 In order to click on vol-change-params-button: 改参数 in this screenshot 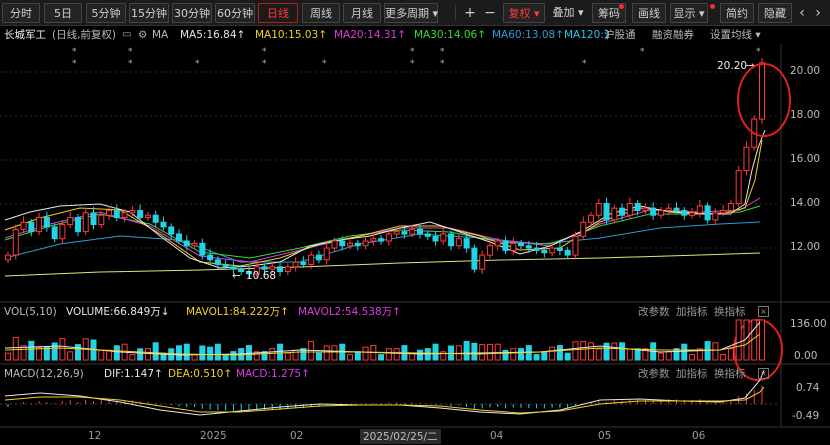, I will do `click(654, 312)`.